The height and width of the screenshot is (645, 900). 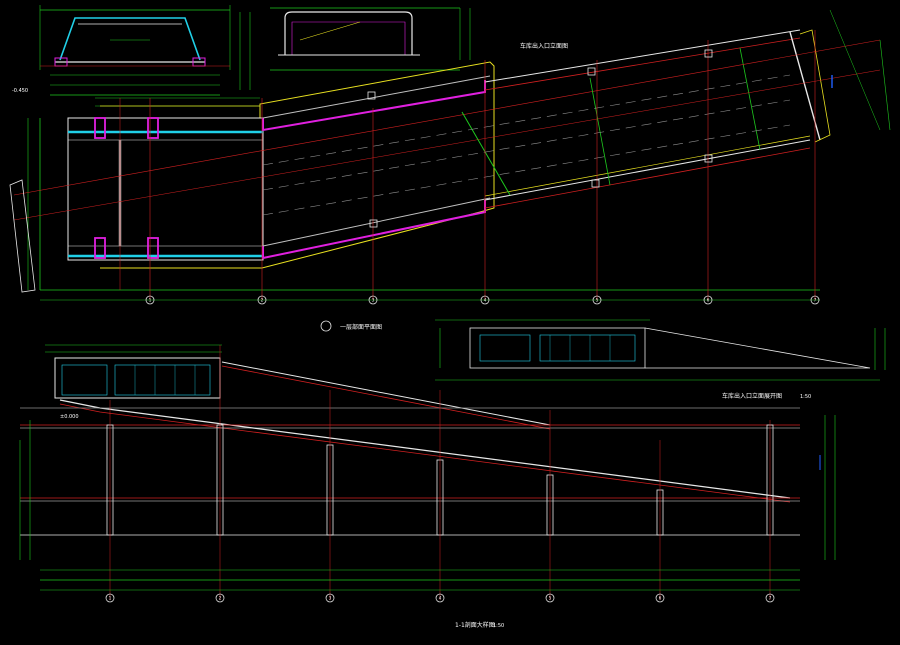 I want to click on title-section-bottom-scale: 1:50, so click(x=498, y=626).